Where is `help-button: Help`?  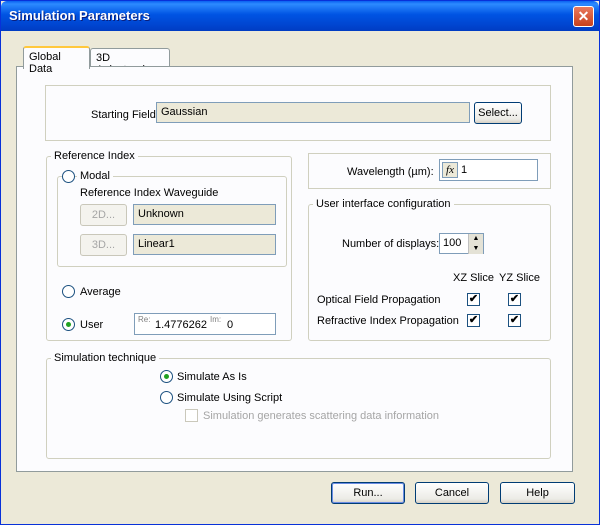 help-button: Help is located at coordinates (537, 493).